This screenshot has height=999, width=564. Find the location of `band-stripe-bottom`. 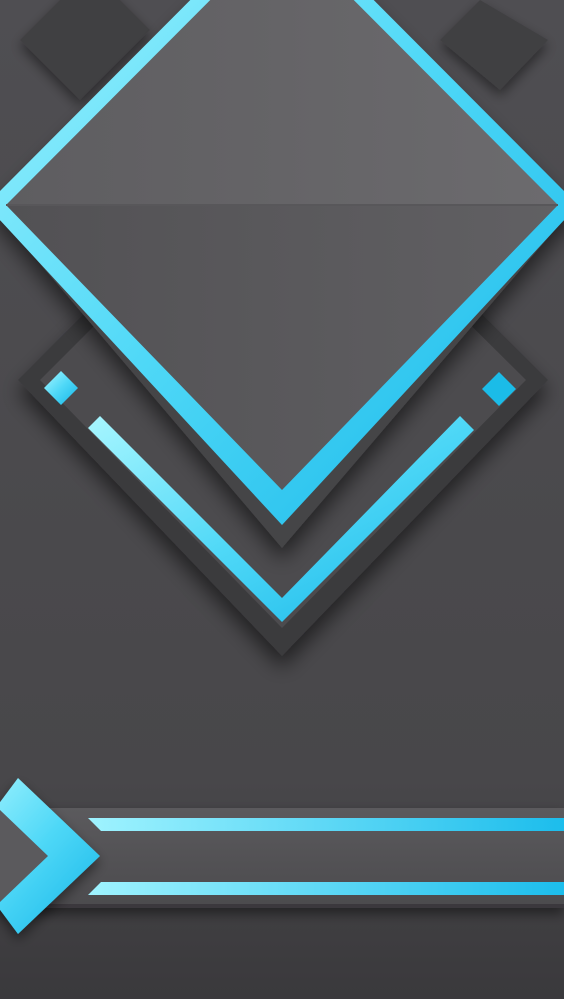

band-stripe-bottom is located at coordinates (326, 888).